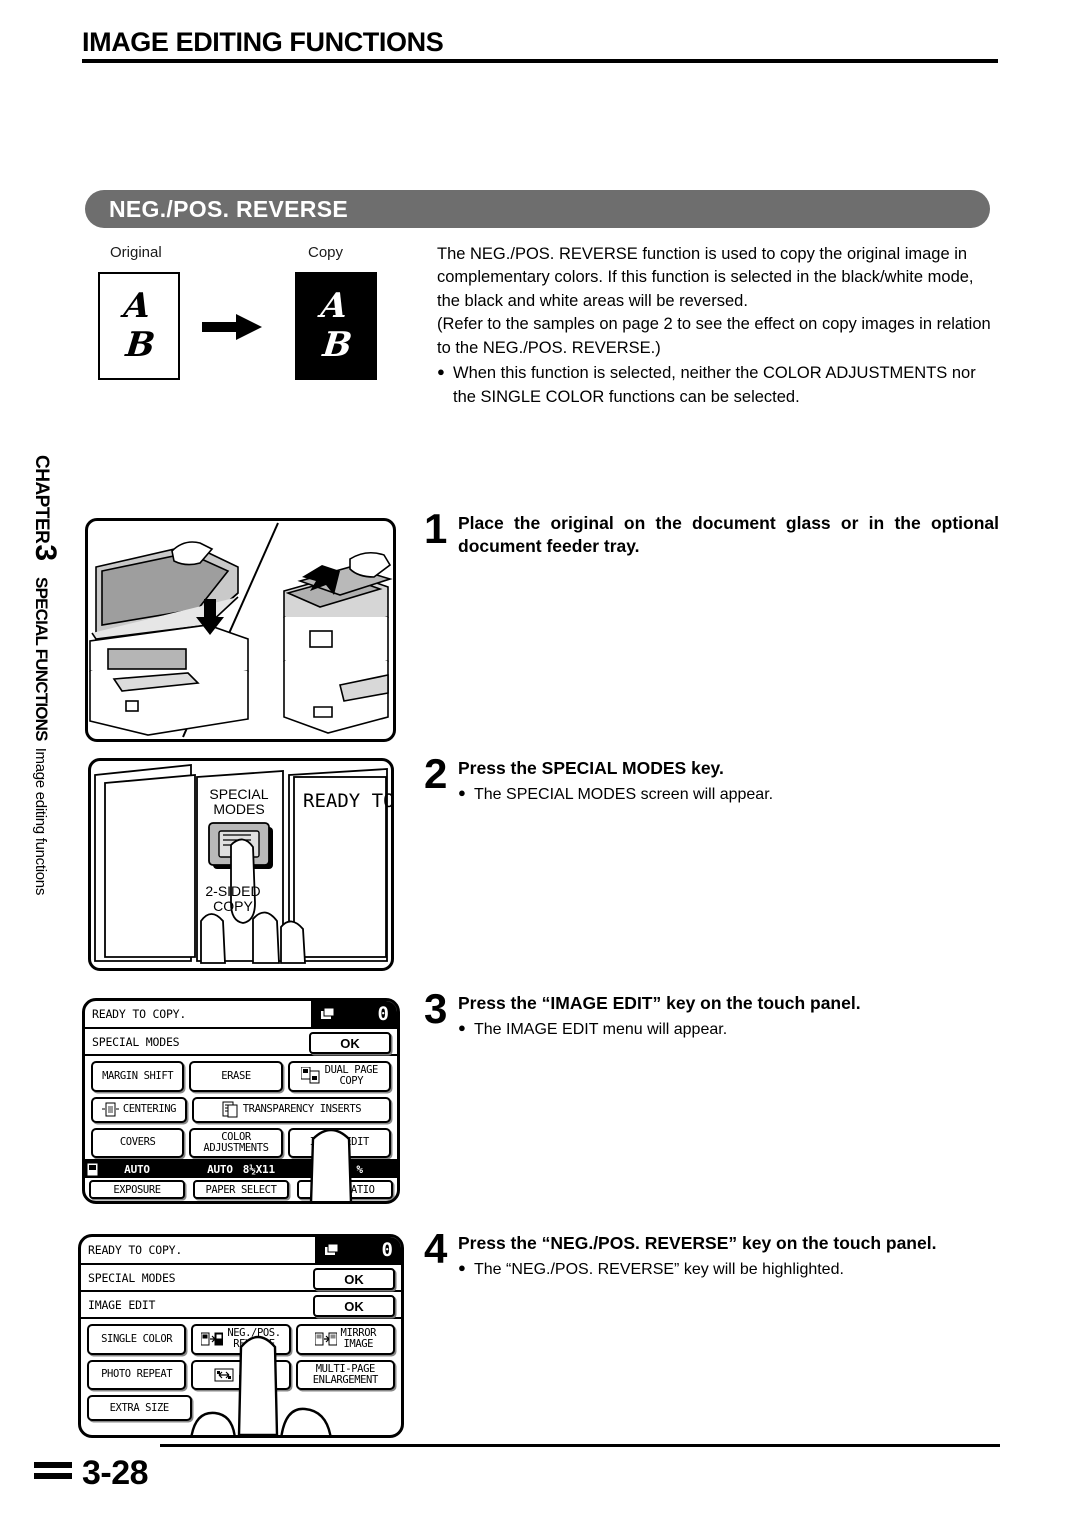  What do you see at coordinates (540, 46) in the screenshot?
I see `page-header: IMAGE EDITING FUNCTIONS` at bounding box center [540, 46].